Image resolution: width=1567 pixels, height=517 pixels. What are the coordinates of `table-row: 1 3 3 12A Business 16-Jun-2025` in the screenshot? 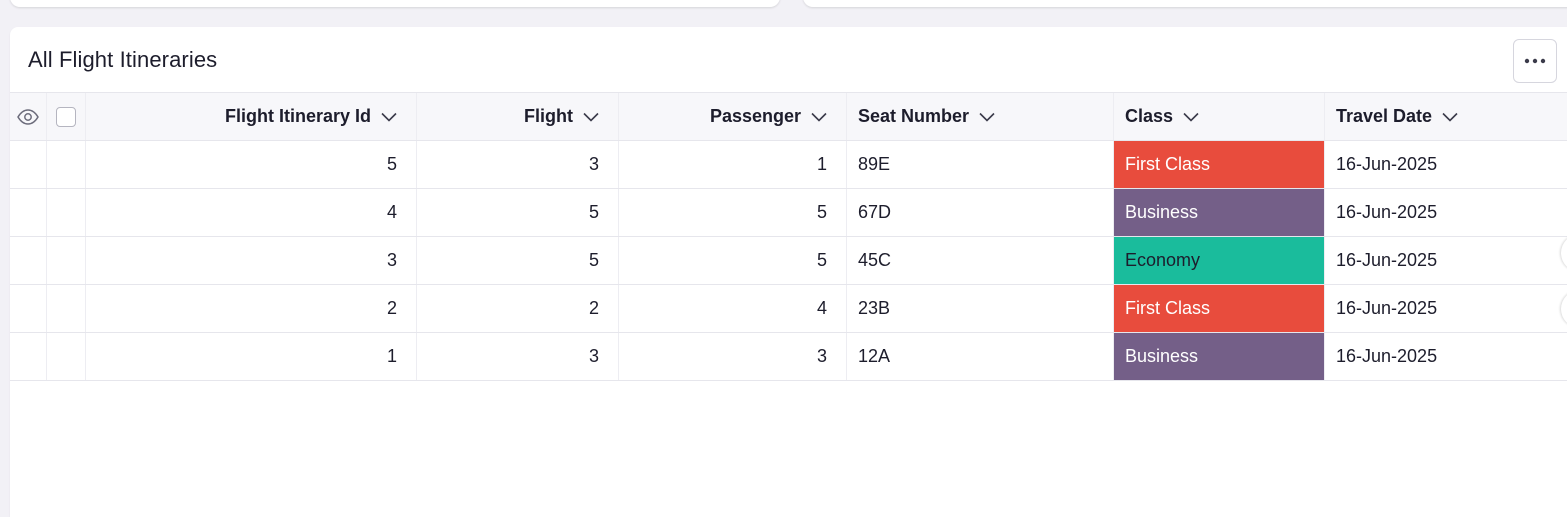 It's located at (788, 357).